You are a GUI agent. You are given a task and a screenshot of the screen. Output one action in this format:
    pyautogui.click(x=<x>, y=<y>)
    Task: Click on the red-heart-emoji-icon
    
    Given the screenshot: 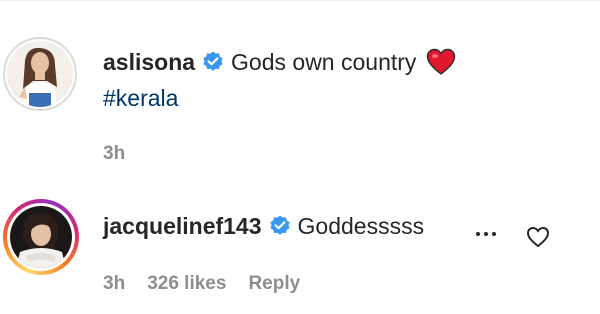 What is the action you would take?
    pyautogui.click(x=441, y=62)
    